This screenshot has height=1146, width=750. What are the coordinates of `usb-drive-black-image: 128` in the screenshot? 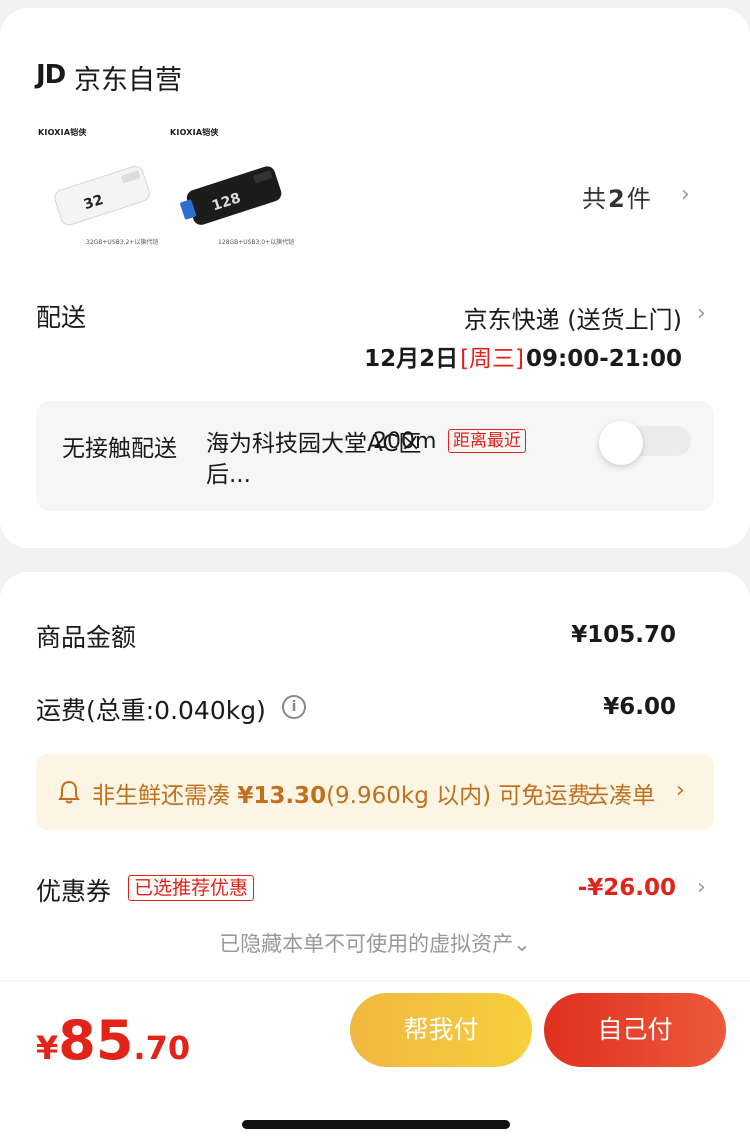 It's located at (231, 195).